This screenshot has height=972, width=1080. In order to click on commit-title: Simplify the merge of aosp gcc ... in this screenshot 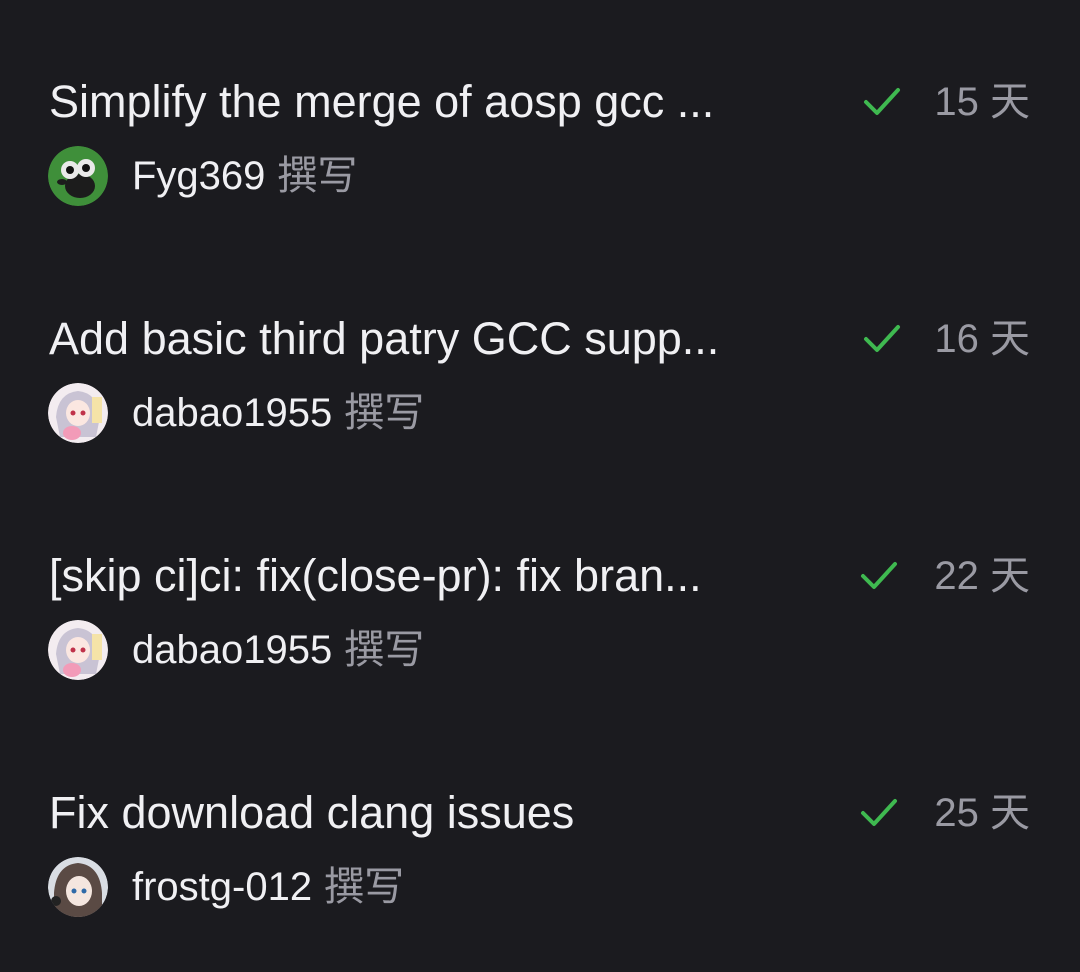, I will do `click(439, 102)`.